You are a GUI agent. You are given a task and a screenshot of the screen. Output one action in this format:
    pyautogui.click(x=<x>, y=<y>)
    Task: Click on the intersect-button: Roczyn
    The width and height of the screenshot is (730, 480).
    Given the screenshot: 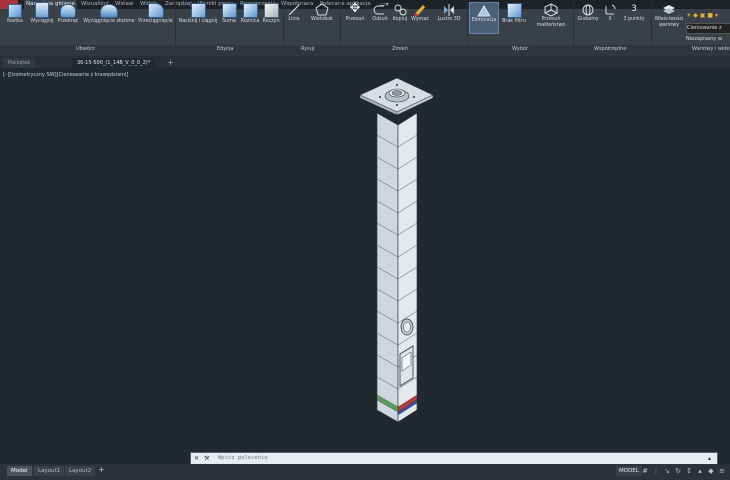 What is the action you would take?
    pyautogui.click(x=271, y=13)
    